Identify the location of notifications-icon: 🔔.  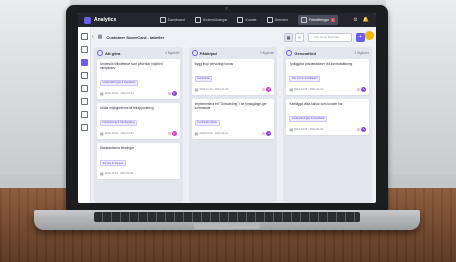
(366, 20).